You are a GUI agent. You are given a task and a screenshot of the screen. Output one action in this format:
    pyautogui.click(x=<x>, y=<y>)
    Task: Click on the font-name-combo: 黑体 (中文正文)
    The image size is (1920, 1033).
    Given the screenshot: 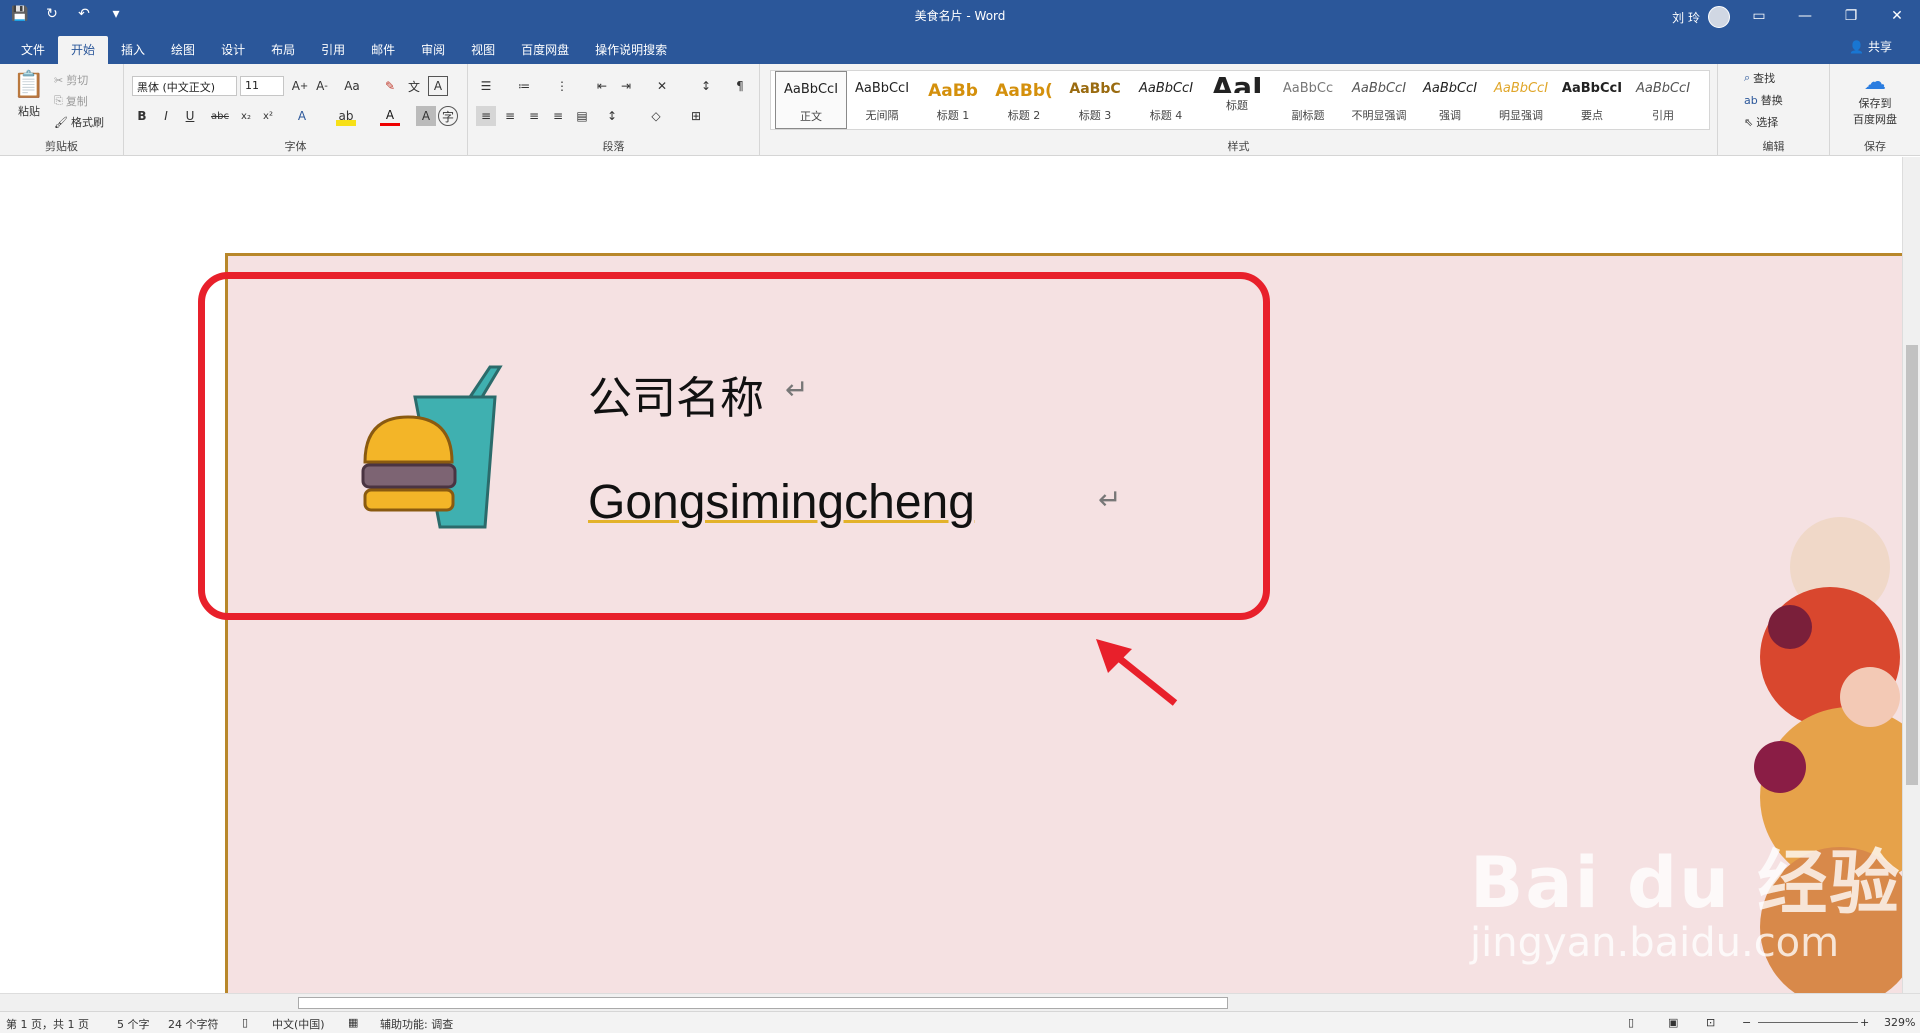 What is the action you would take?
    pyautogui.click(x=184, y=86)
    